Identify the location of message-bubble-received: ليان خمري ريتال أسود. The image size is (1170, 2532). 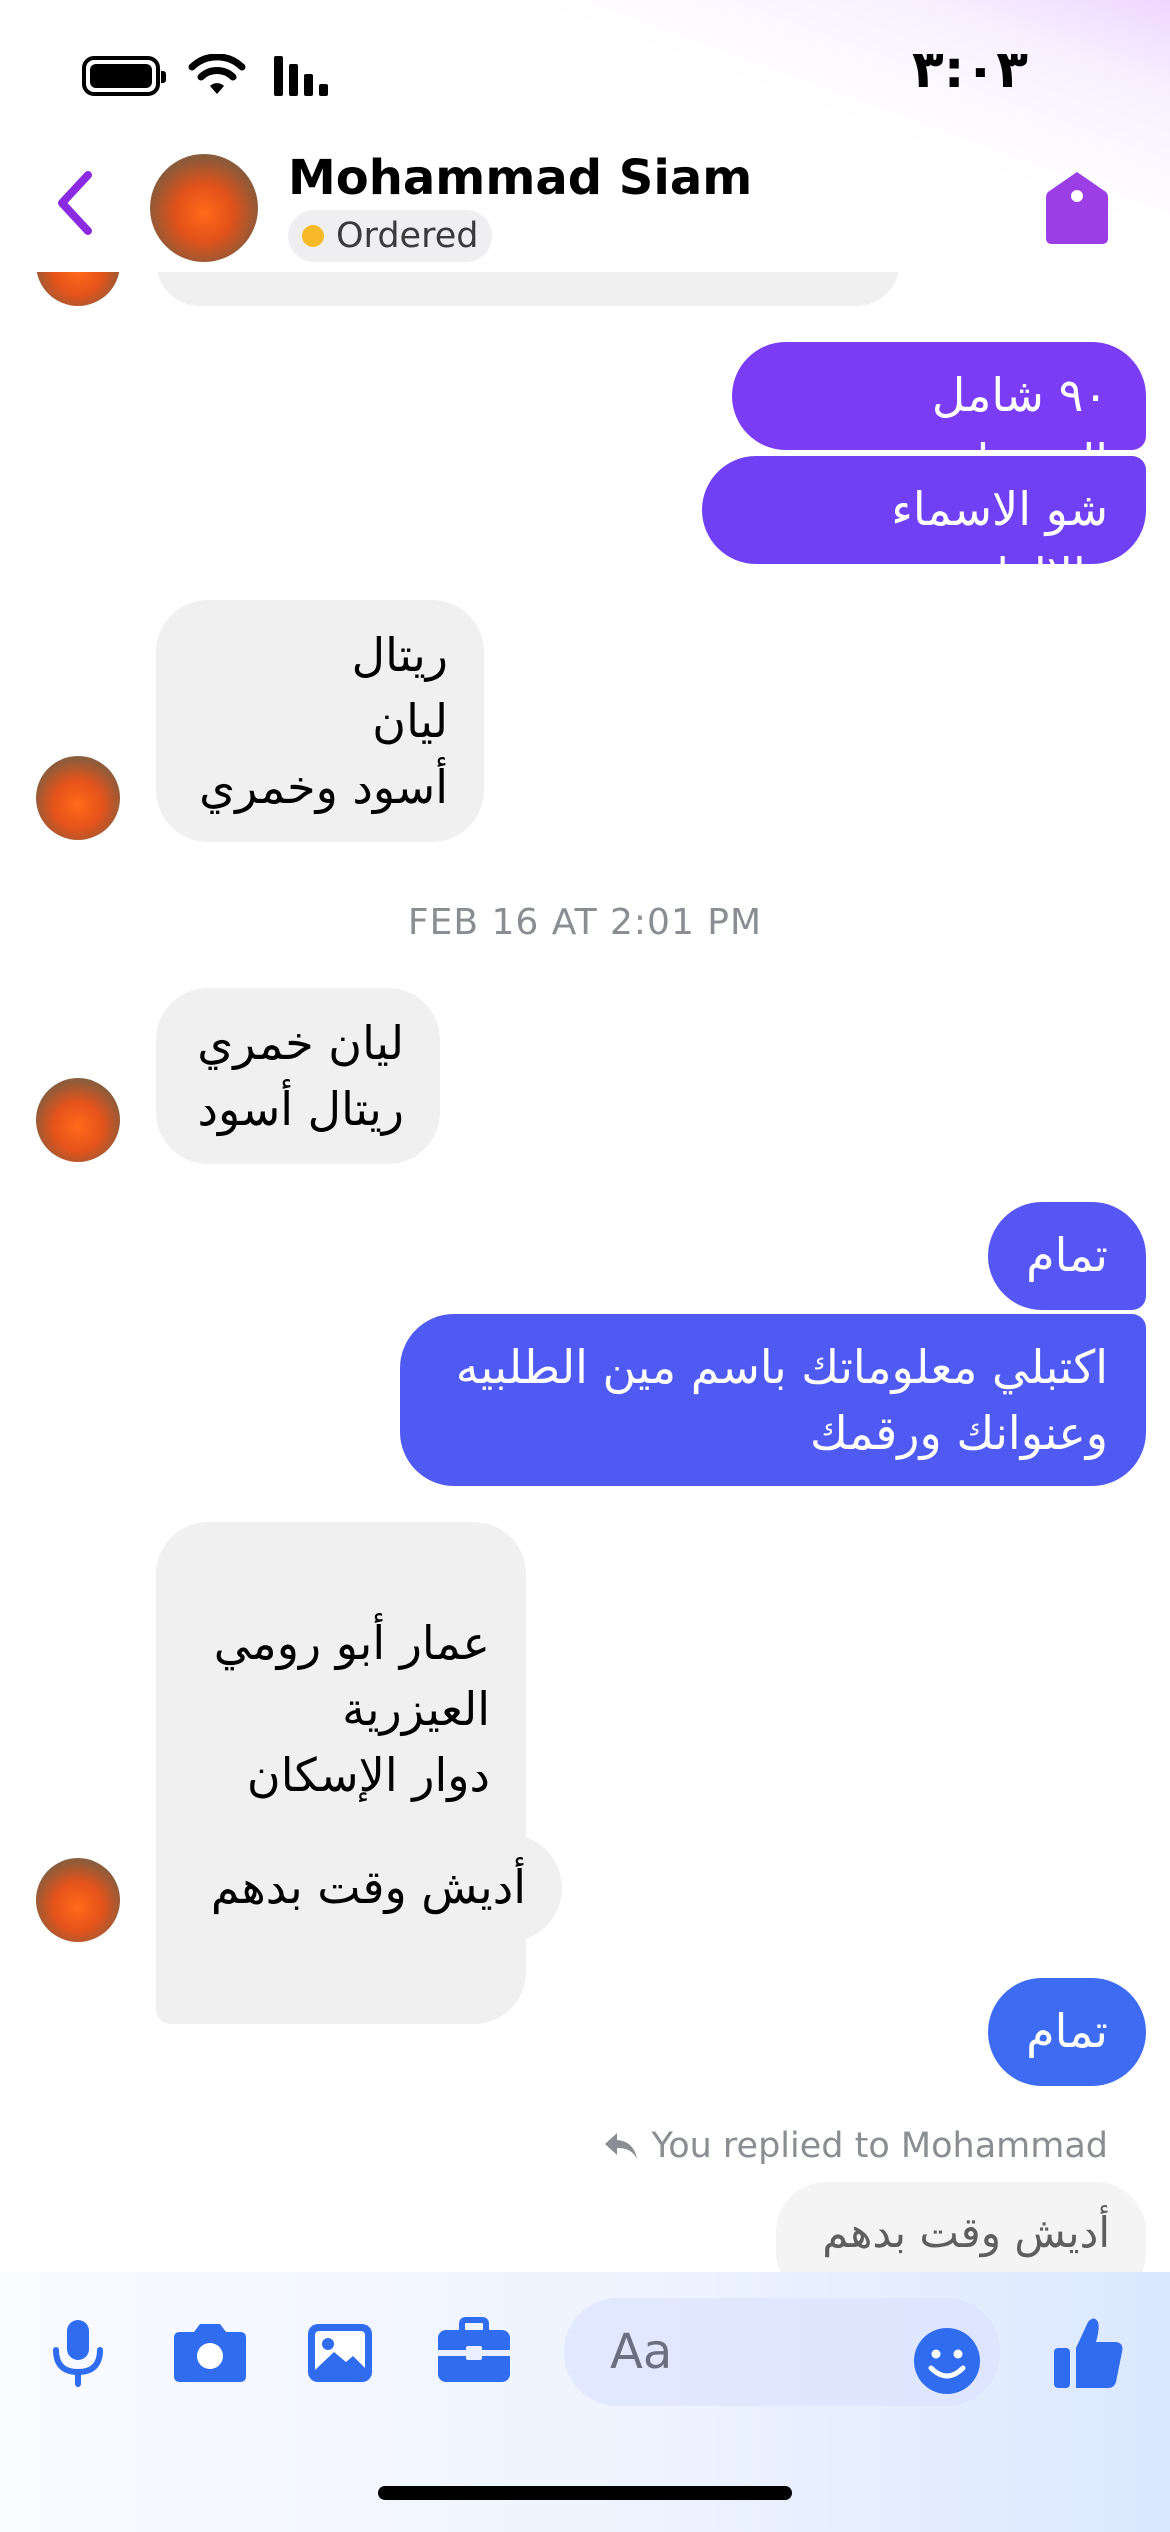
(298, 1076).